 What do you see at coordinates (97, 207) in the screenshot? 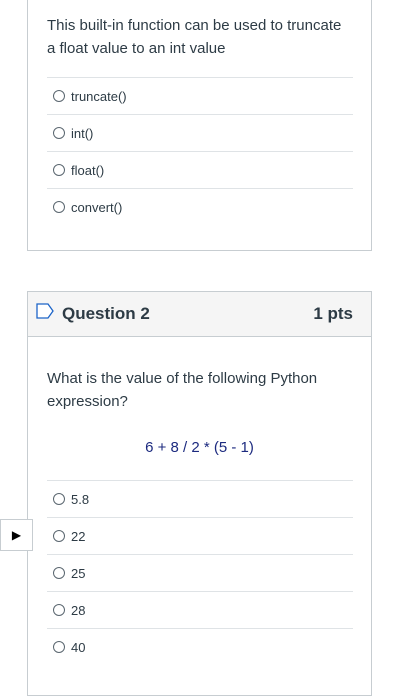
I see `answer-label: convert()` at bounding box center [97, 207].